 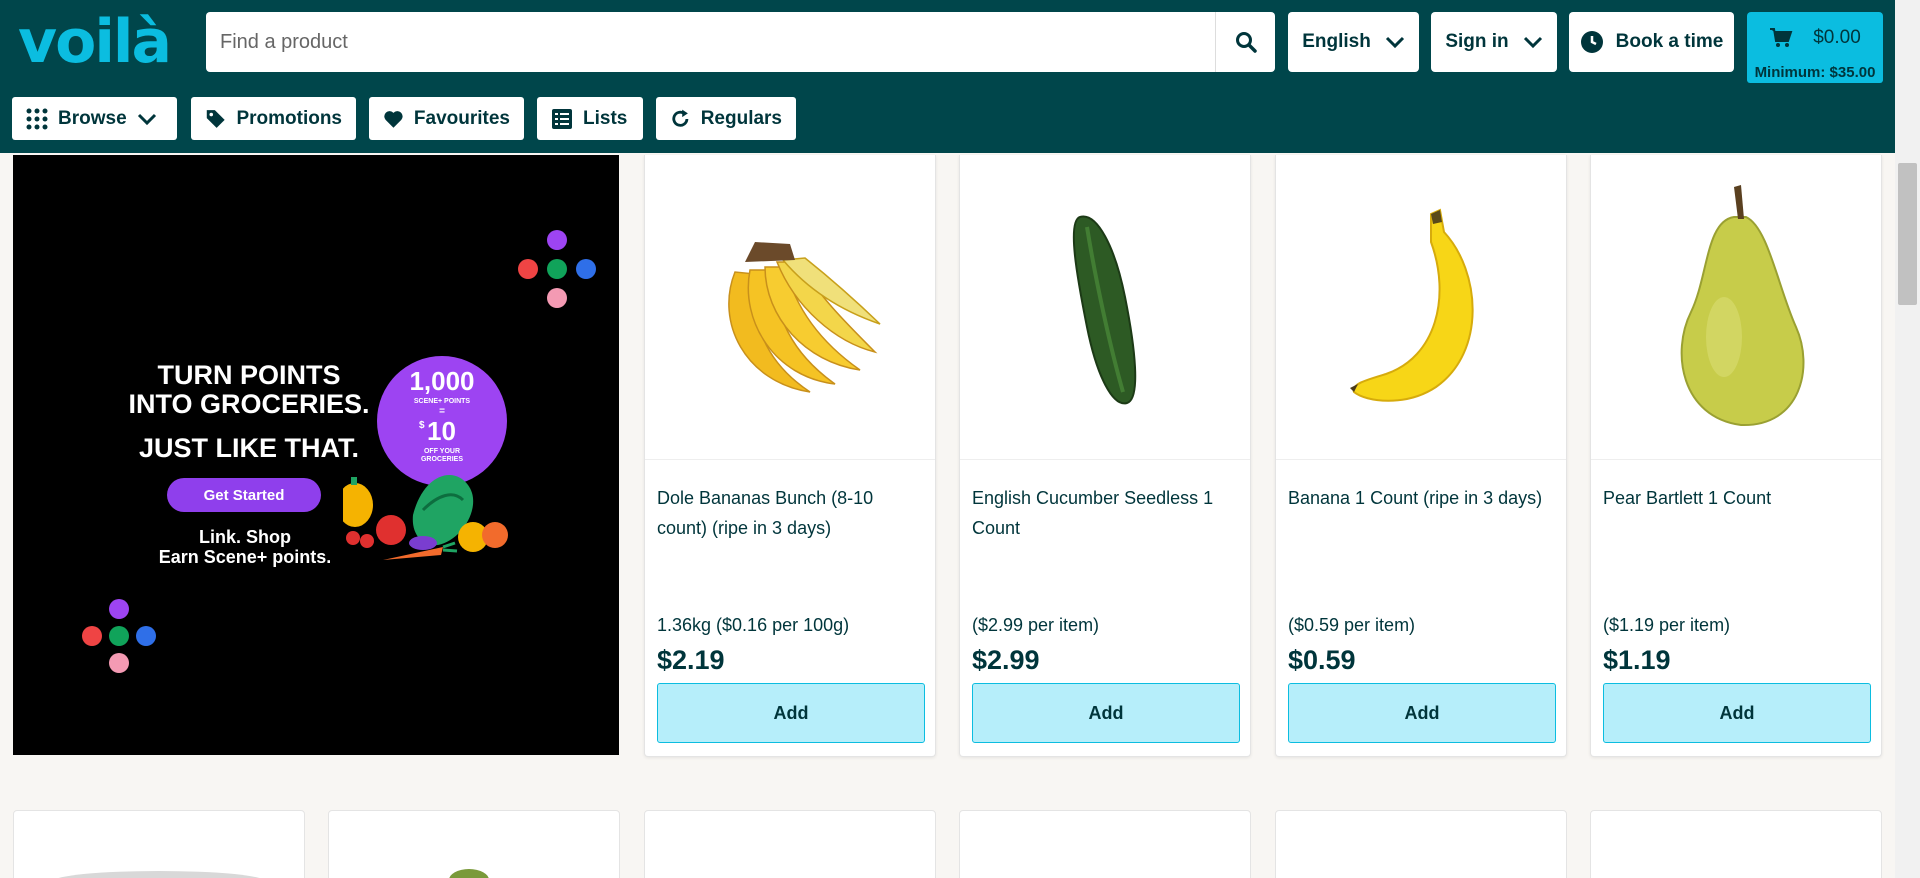 What do you see at coordinates (1837, 37) in the screenshot?
I see `cart-total: $0.00` at bounding box center [1837, 37].